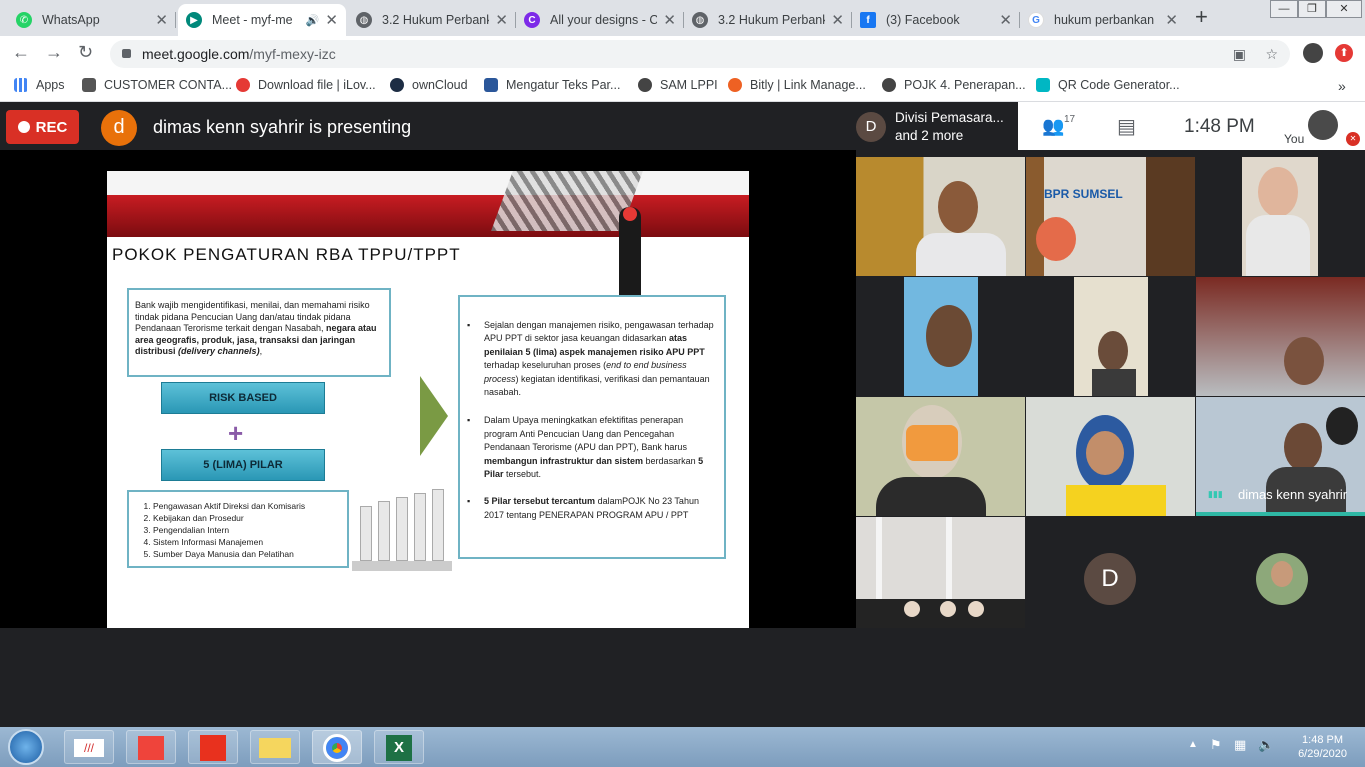 The width and height of the screenshot is (1365, 767). Describe the element at coordinates (402, 530) in the screenshot. I see `pillars-graphic` at that location.